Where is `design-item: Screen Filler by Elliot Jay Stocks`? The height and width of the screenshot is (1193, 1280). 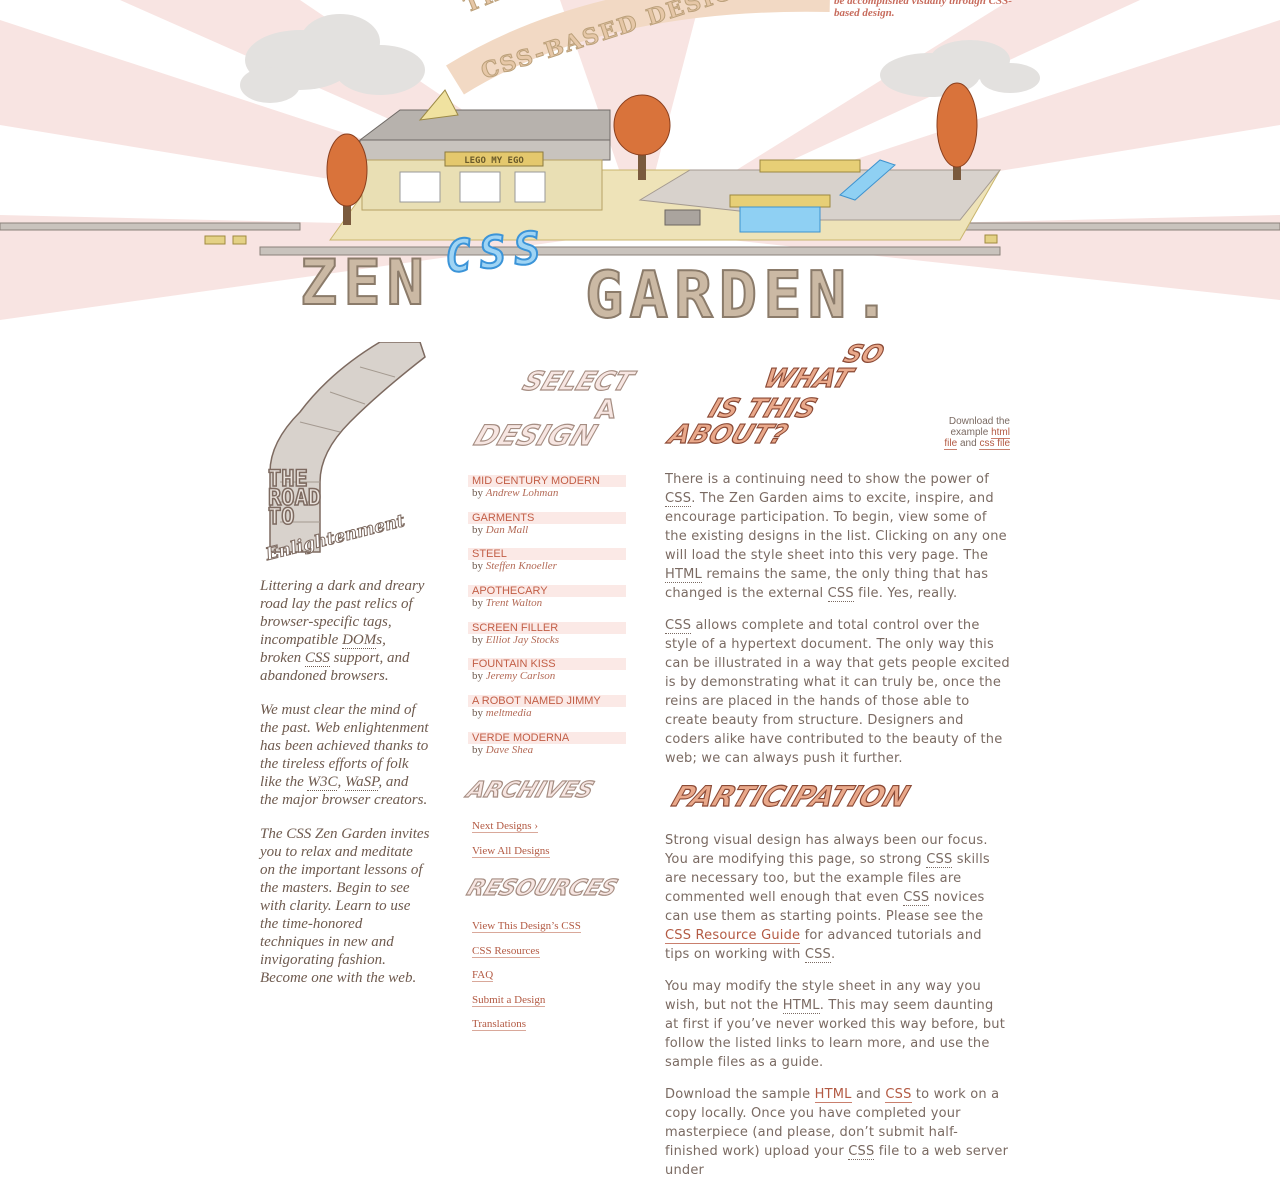 design-item: Screen Filler by Elliot Jay Stocks is located at coordinates (547, 640).